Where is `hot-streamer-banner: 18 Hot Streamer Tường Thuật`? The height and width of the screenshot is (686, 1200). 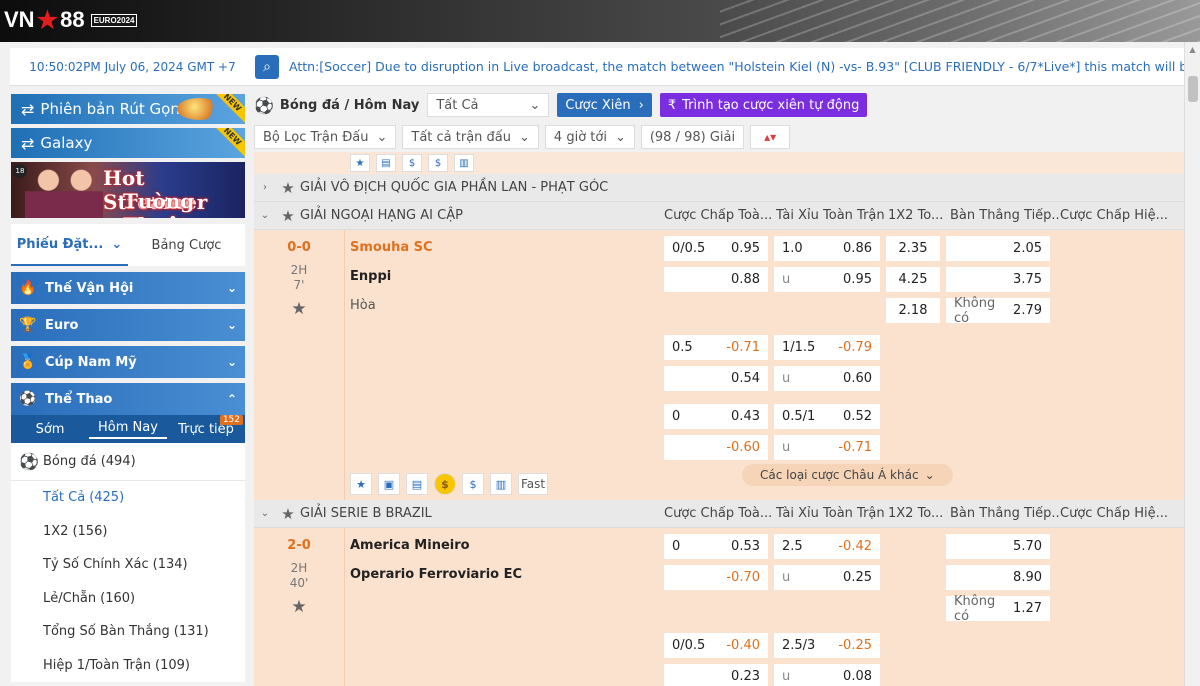
hot-streamer-banner: 18 Hot Streamer Tường Thuật is located at coordinates (128, 190).